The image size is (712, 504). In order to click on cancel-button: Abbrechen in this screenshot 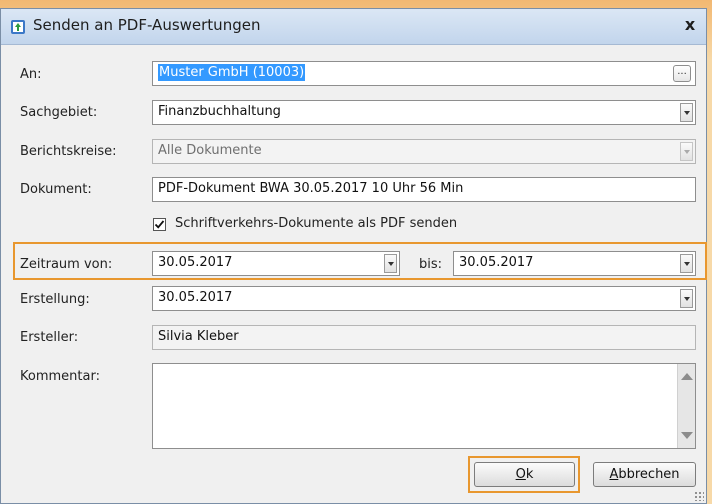, I will do `click(644, 474)`.